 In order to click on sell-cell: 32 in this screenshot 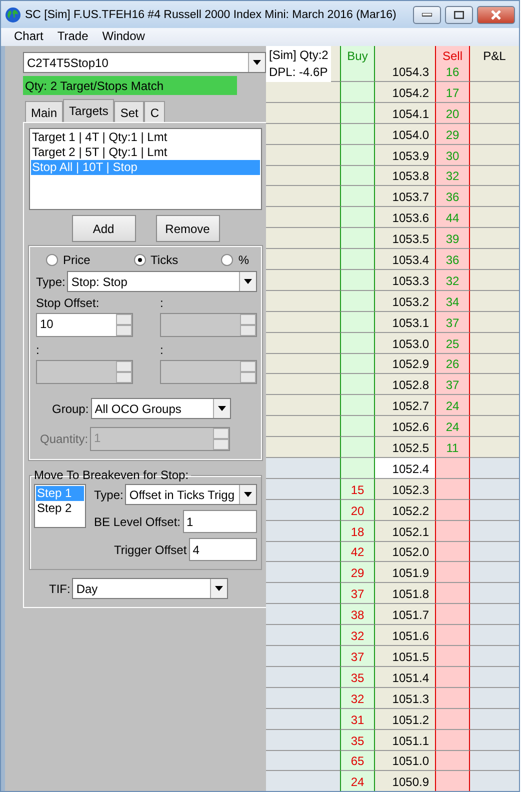, I will do `click(452, 280)`.